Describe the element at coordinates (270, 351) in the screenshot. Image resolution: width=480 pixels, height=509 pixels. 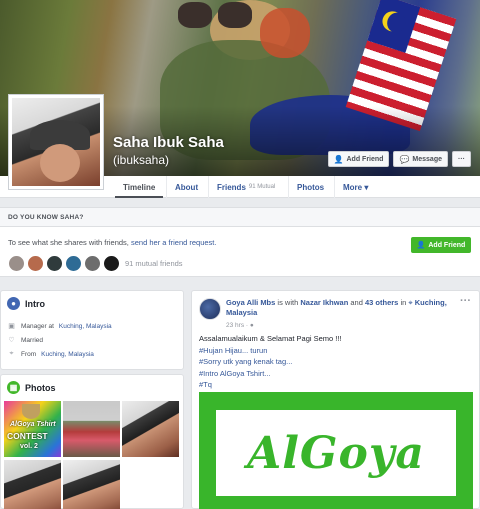
I see `hashtag-link: #Hujan Hijau... turun` at that location.